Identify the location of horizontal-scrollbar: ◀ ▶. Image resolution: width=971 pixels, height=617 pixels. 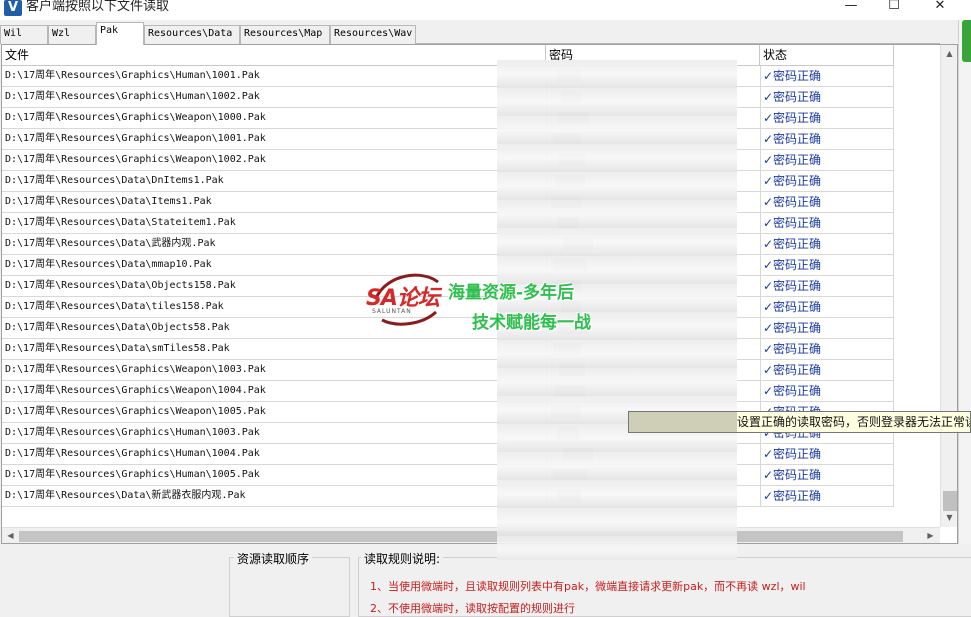
(471, 535).